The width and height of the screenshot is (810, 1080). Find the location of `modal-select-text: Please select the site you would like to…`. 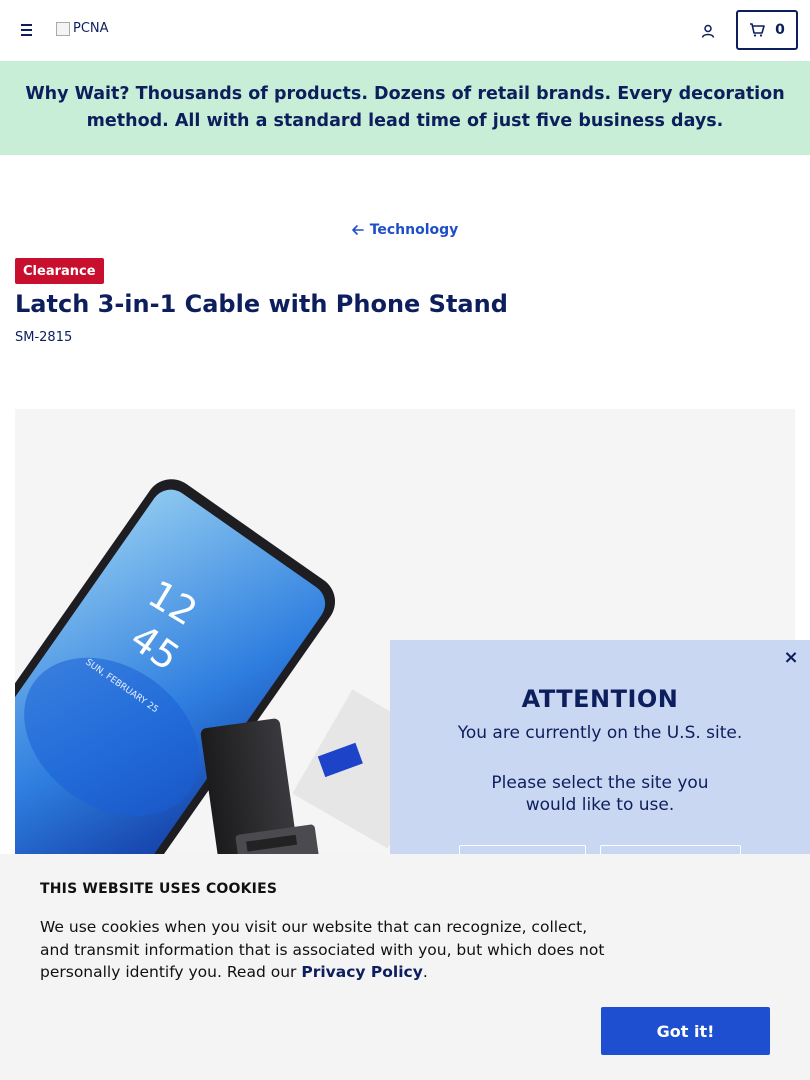

modal-select-text: Please select the site you would like to… is located at coordinates (600, 794).